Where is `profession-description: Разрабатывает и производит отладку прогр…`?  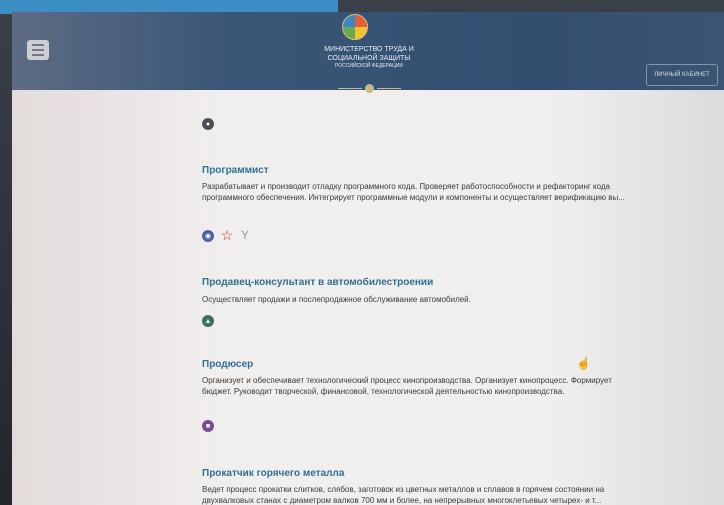
profession-description: Разрабатывает и производит отладку прогр… is located at coordinates (413, 192).